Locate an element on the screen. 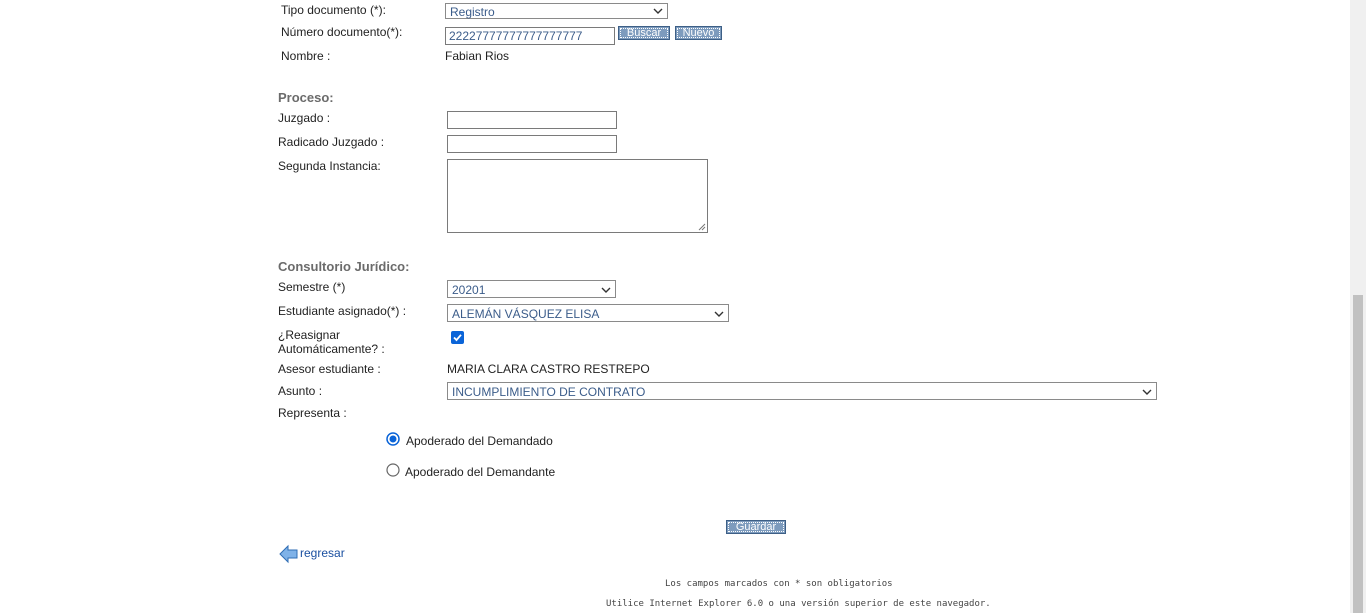 This screenshot has height=613, width=1366. tipo-documento-select: Registro is located at coordinates (556, 11).